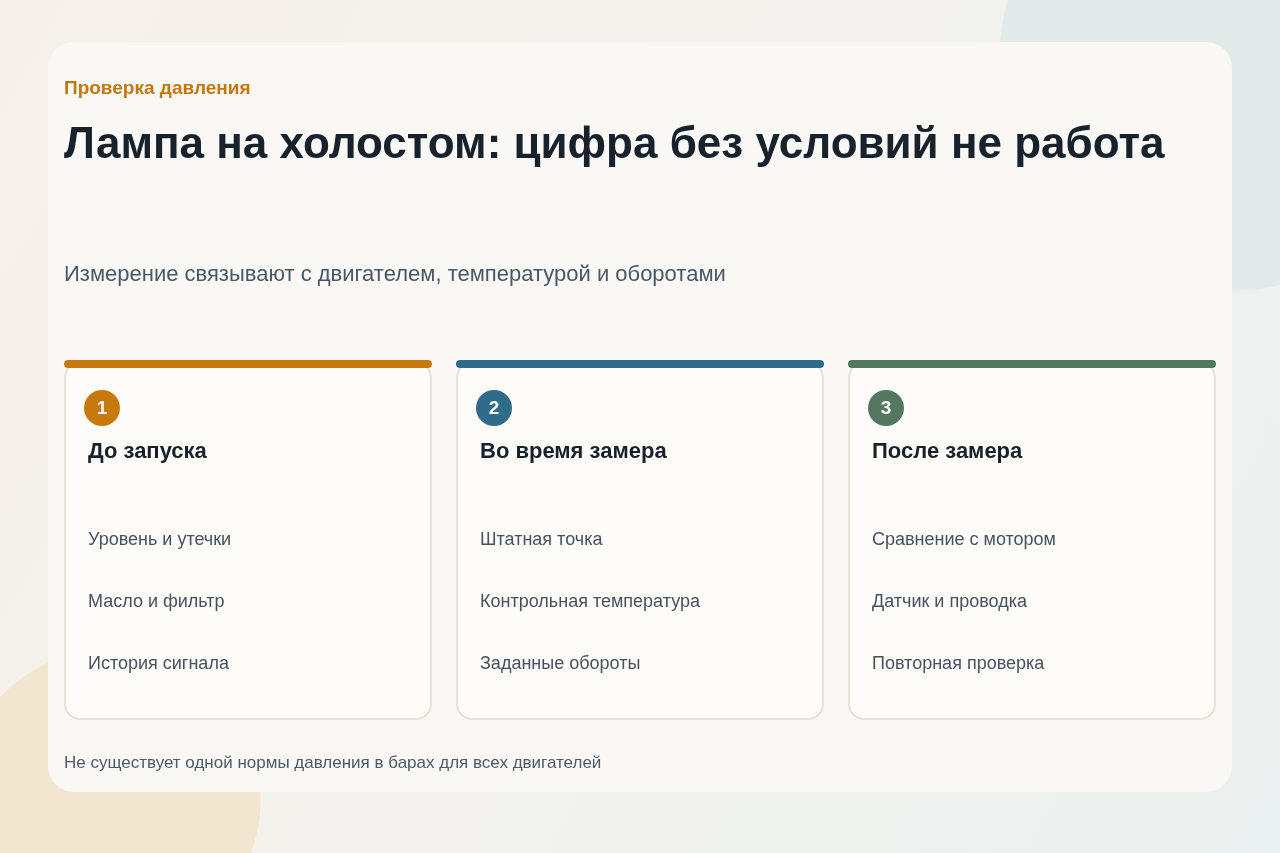 This screenshot has width=1280, height=853. What do you see at coordinates (157, 88) in the screenshot?
I see `eyebrow-label: Проверка давления` at bounding box center [157, 88].